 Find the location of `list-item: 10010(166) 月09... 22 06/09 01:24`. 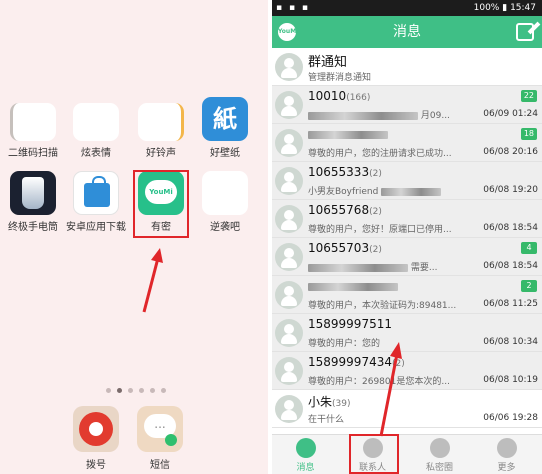

list-item: 10010(166) 月09... 22 06/09 01:24 is located at coordinates (407, 105).